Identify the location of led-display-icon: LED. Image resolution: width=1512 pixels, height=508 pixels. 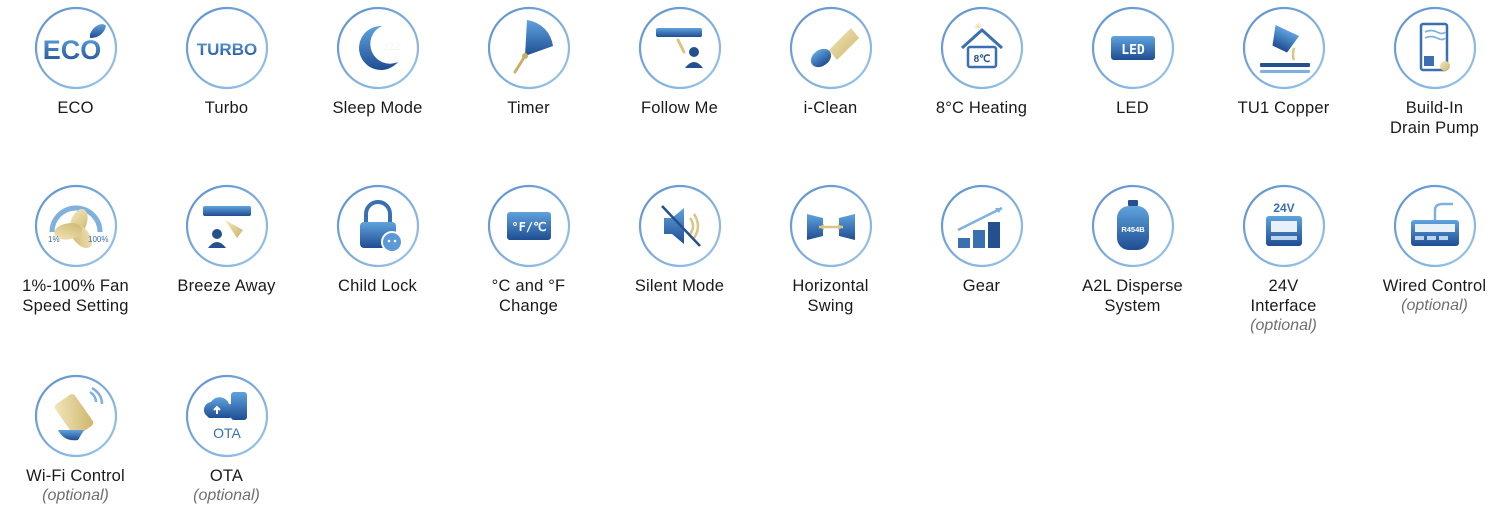
(1132, 48).